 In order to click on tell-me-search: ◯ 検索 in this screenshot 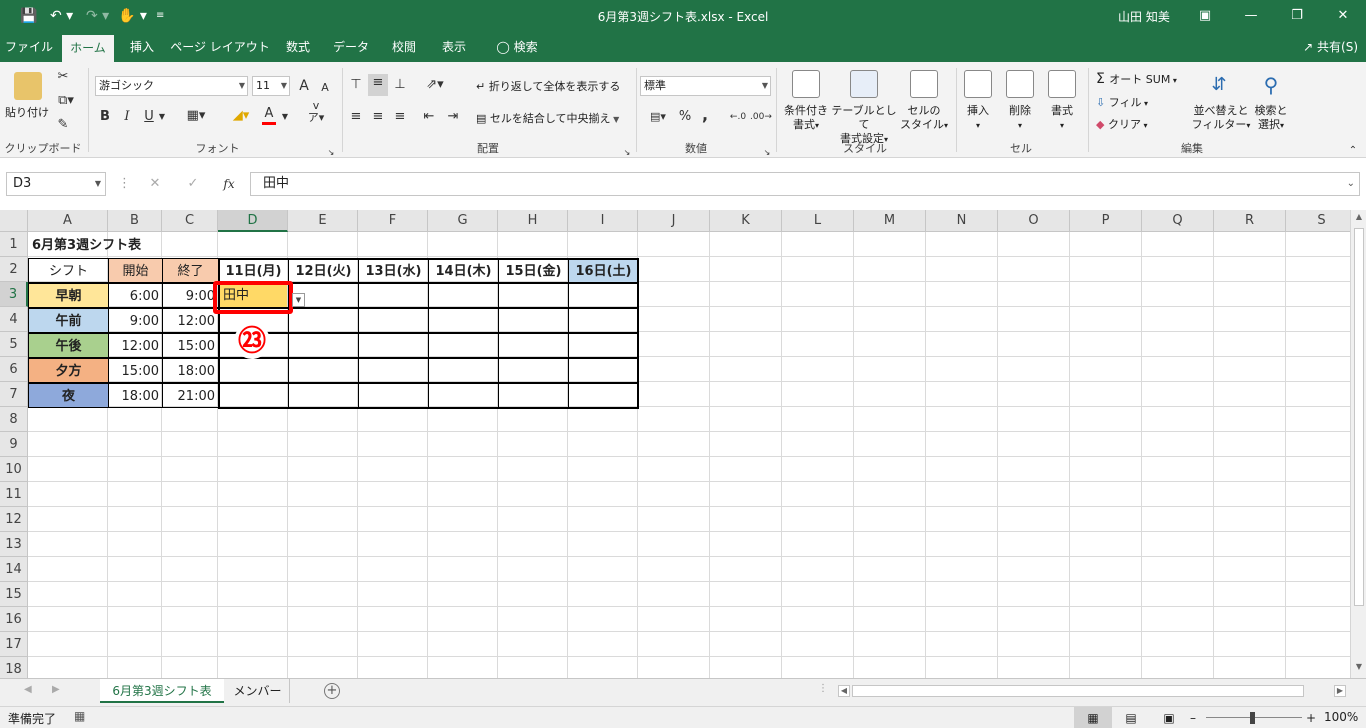, I will do `click(517, 47)`.